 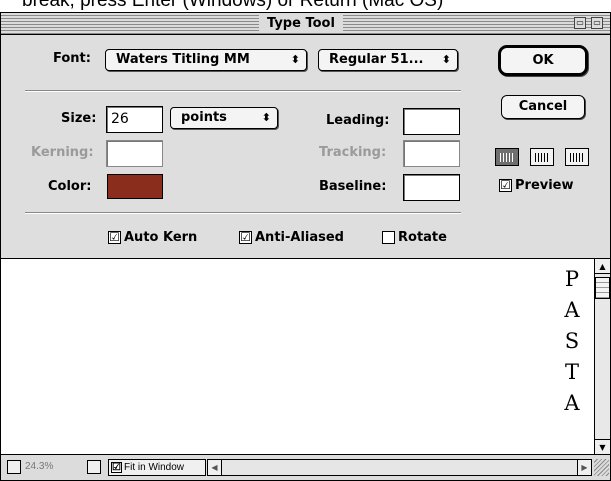 I want to click on font-style-popup: Regular 51... ⬍, so click(x=388, y=60).